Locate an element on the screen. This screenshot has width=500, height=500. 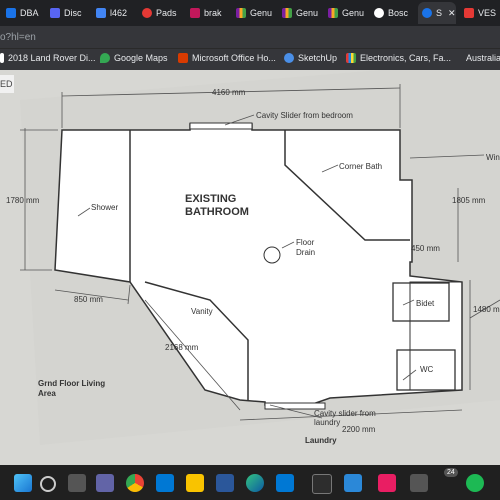
task-view-icon is located at coordinates (77, 483).